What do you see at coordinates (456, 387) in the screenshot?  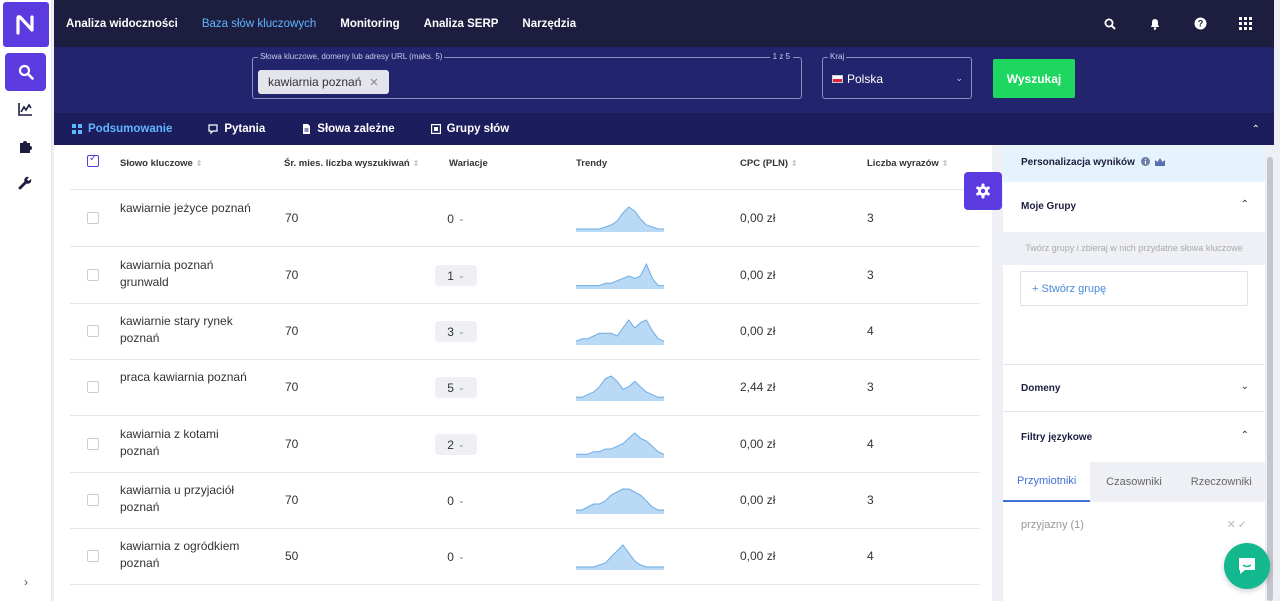 I see `variations-dropdown: 5 ⌄` at bounding box center [456, 387].